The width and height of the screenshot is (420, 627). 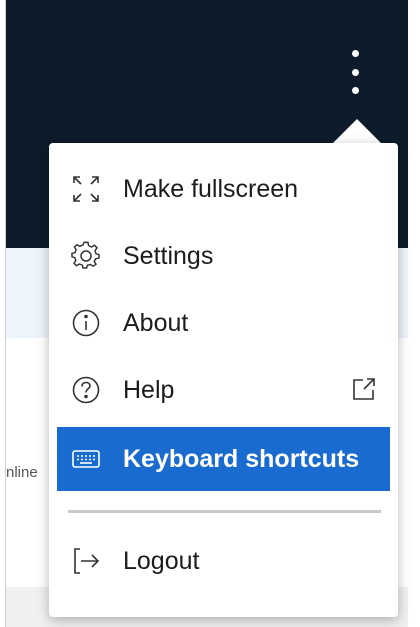 I want to click on info-icon, so click(x=86, y=323).